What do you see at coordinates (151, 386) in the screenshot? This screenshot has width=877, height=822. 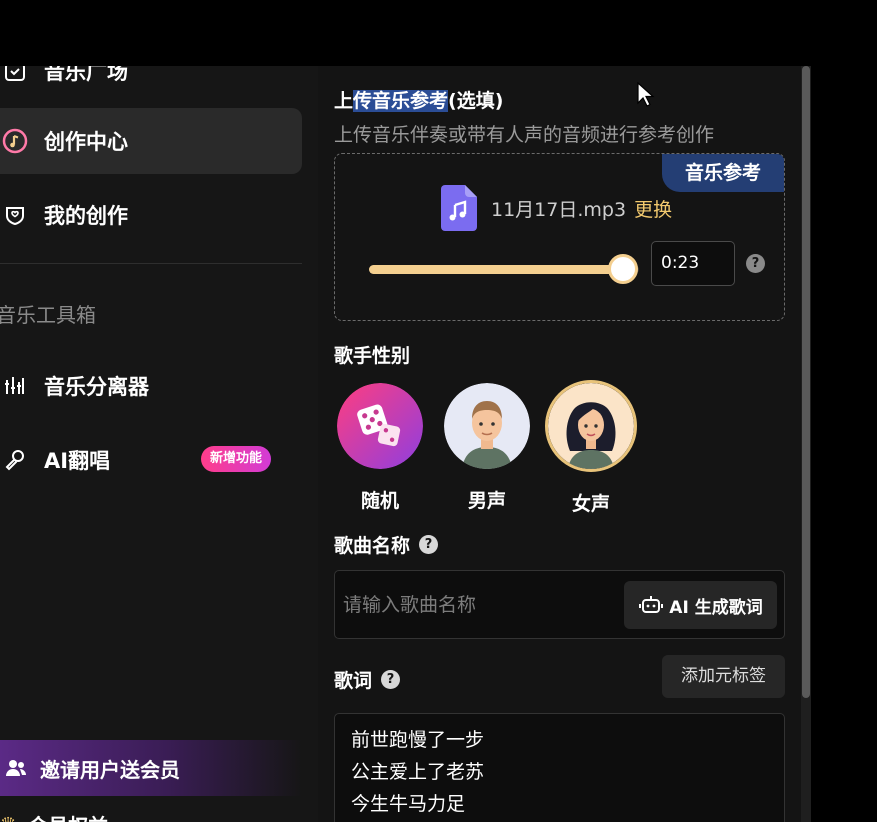 I see `sidebar-item-music-separator: 音乐分离器` at bounding box center [151, 386].